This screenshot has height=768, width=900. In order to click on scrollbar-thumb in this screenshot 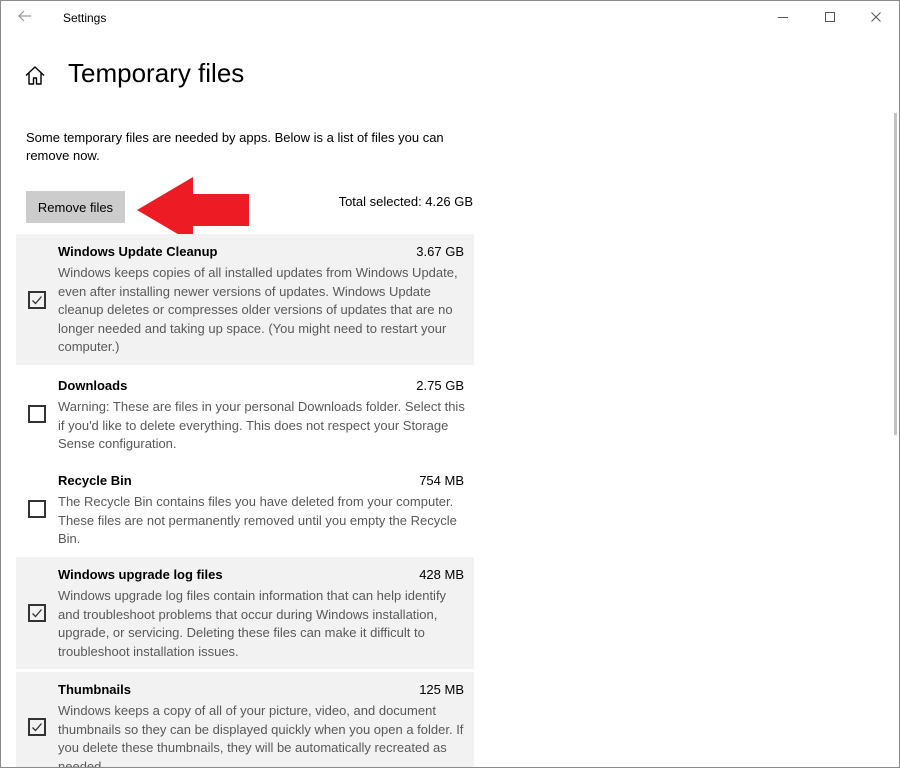, I will do `click(895, 274)`.